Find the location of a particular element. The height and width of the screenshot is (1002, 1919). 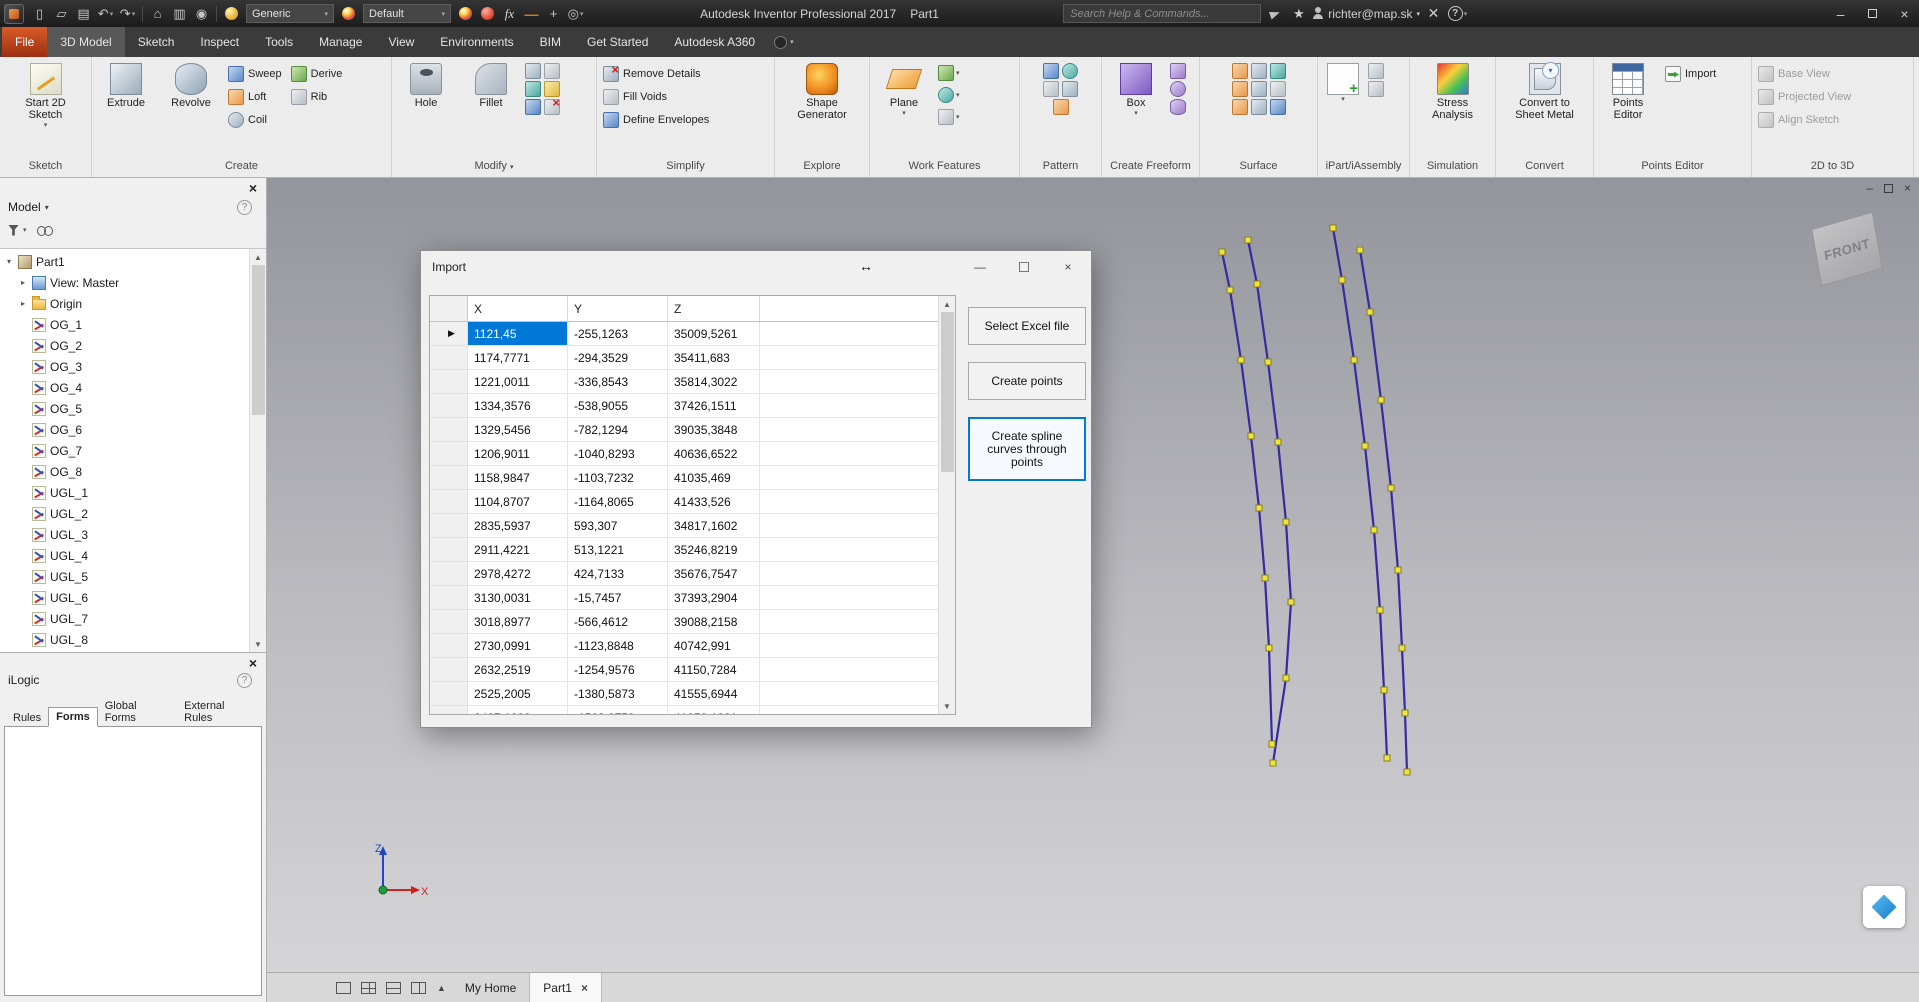

cell-x: 2835,5937 is located at coordinates (518, 525).